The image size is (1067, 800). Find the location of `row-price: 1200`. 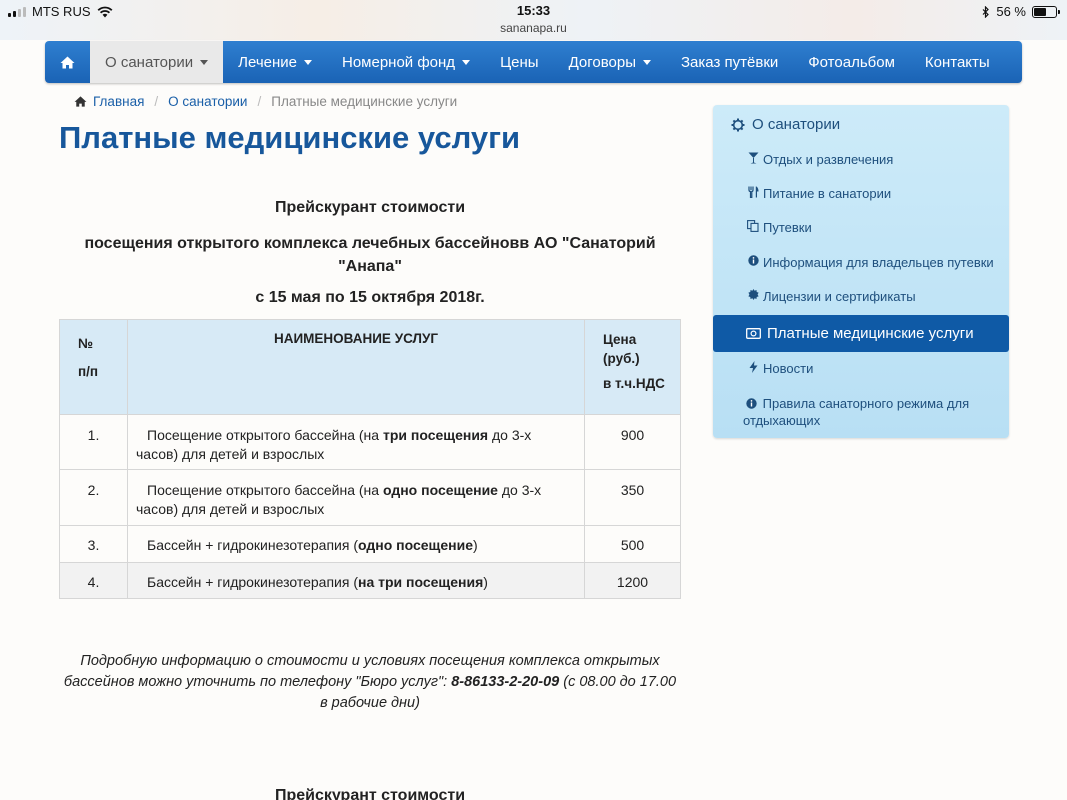

row-price: 1200 is located at coordinates (632, 580).